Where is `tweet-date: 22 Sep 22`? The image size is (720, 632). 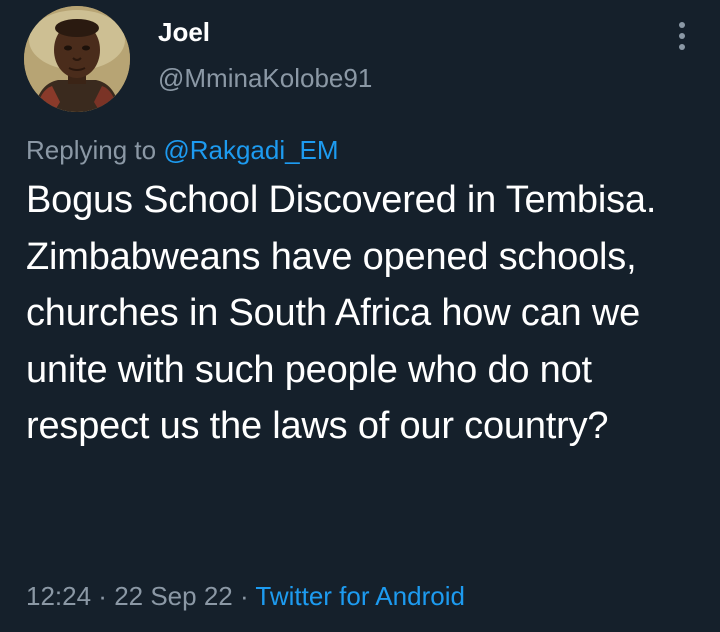
tweet-date: 22 Sep 22 is located at coordinates (173, 596).